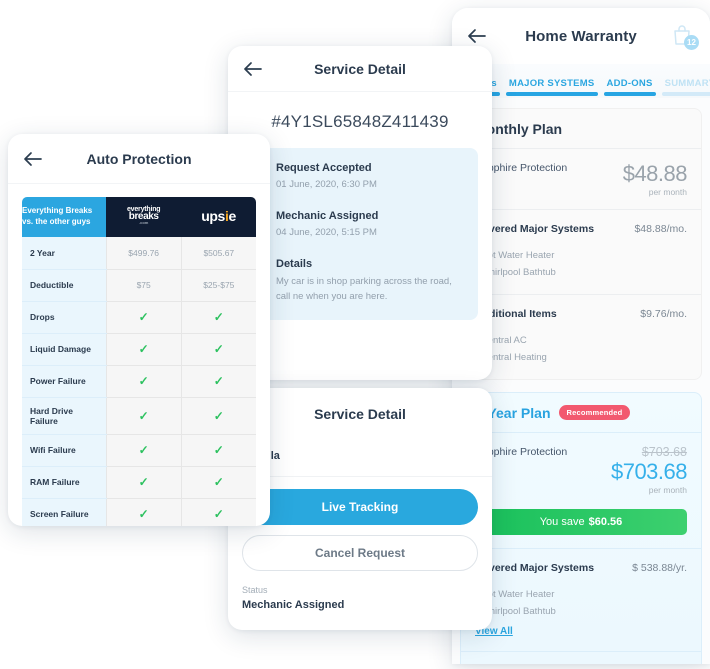 The width and height of the screenshot is (710, 669). What do you see at coordinates (629, 83) in the screenshot?
I see `tab-add-ons-label: ADD-ONS` at bounding box center [629, 83].